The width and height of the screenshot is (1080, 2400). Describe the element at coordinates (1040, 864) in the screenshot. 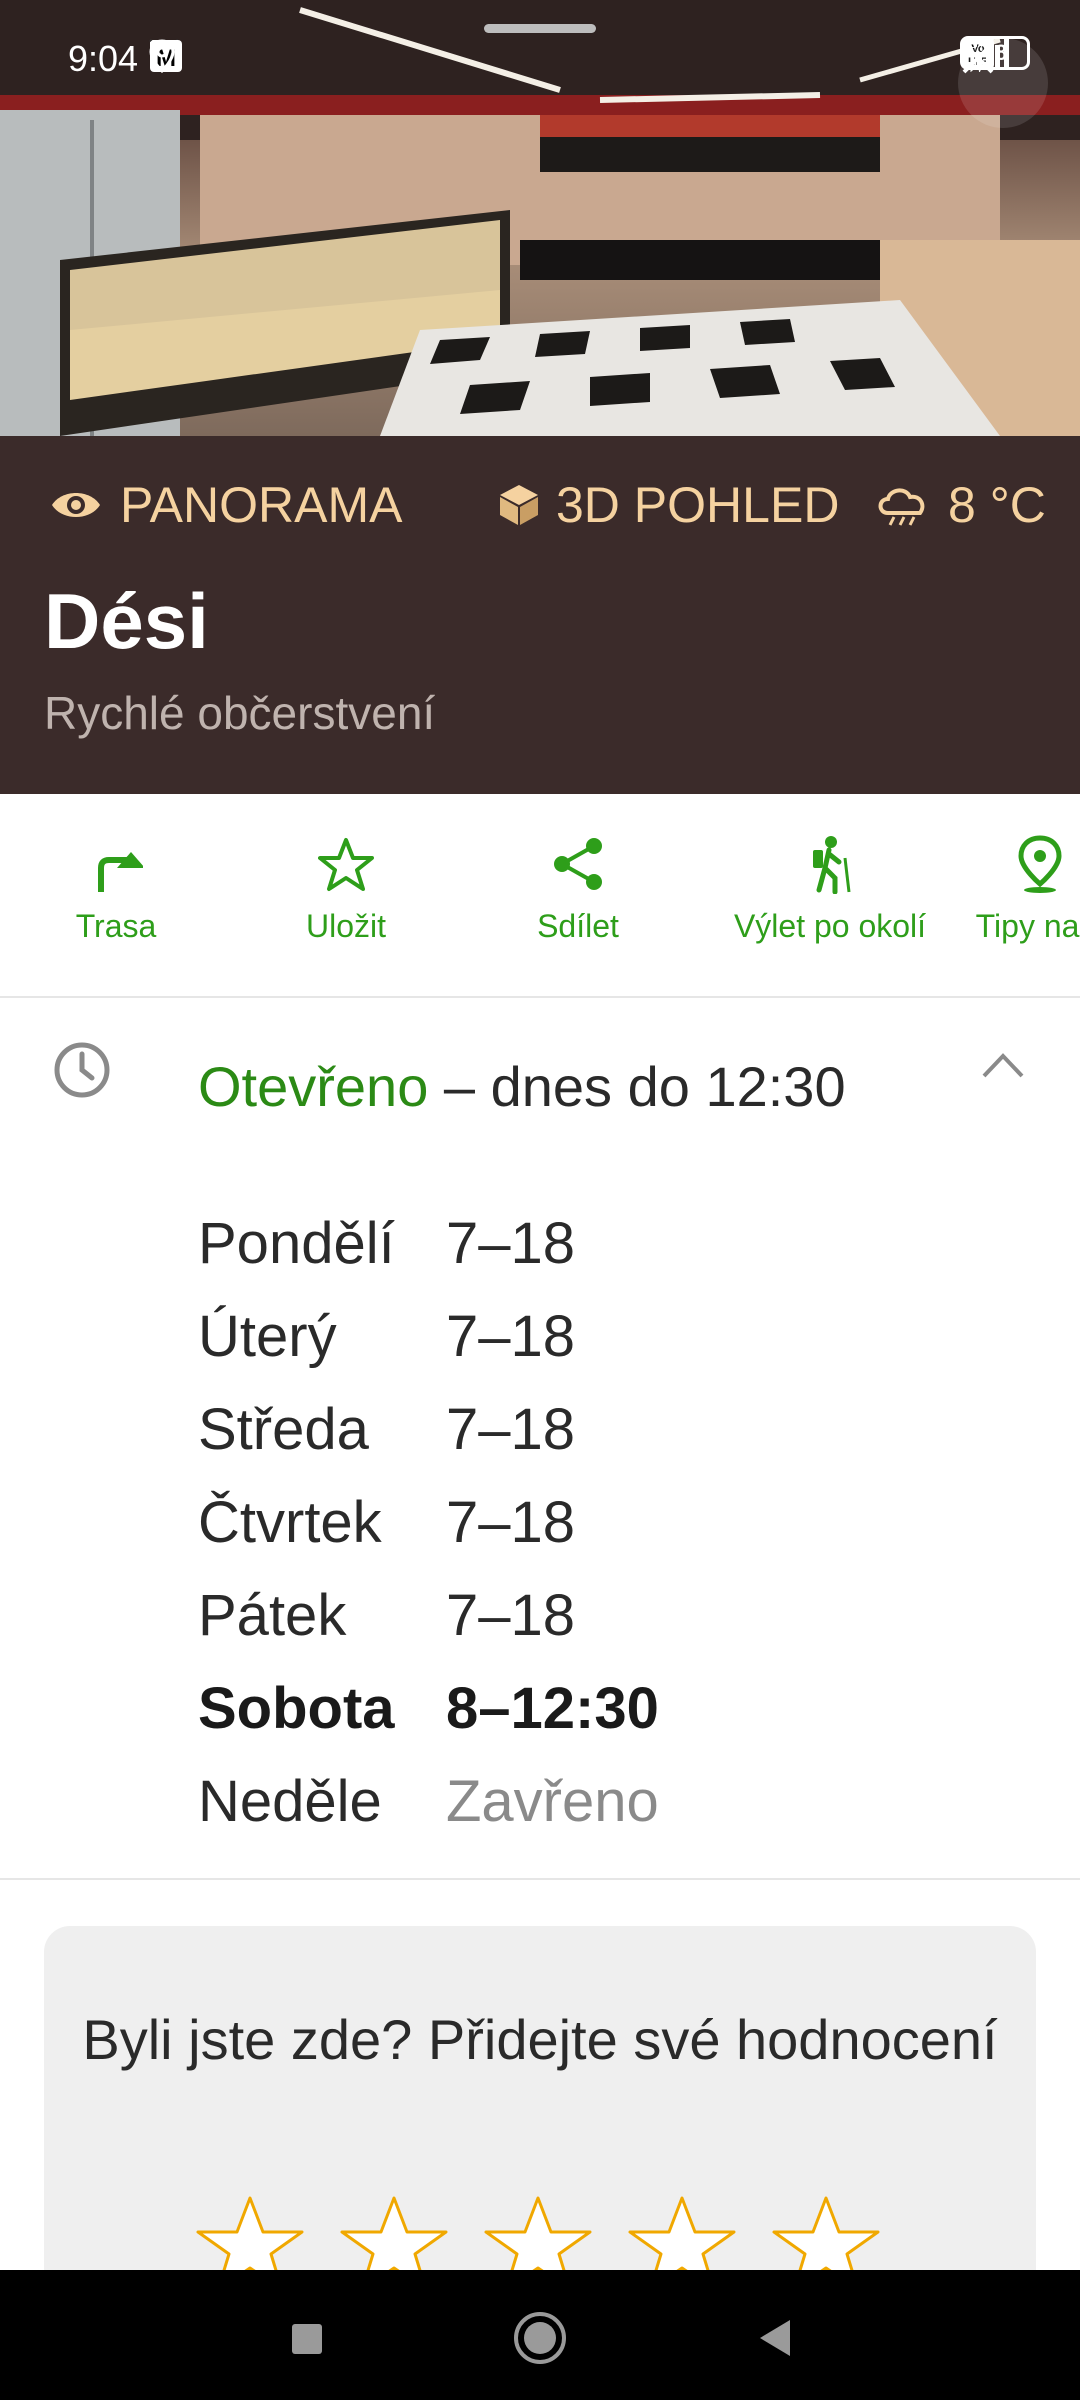

I see `pin-icon` at that location.